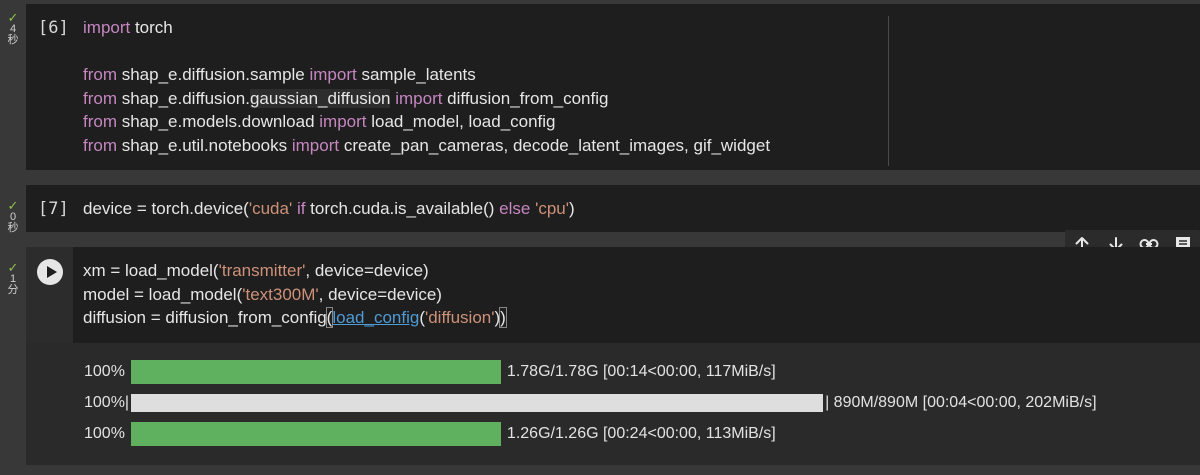  What do you see at coordinates (218, 121) in the screenshot?
I see `code-token: shap_e.models.download` at bounding box center [218, 121].